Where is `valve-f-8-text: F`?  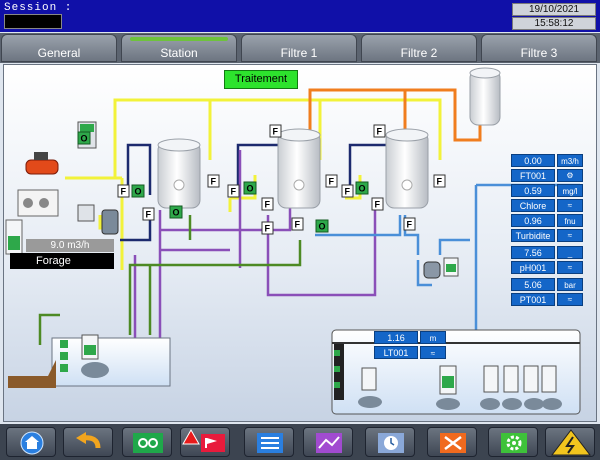 valve-f-8-text: F is located at coordinates (298, 225).